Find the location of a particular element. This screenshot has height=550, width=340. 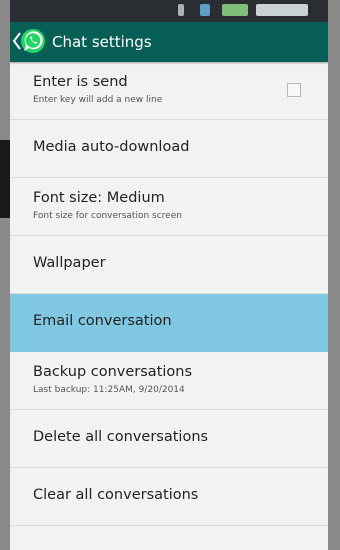

setting-subtitle: Enter key will add a new line is located at coordinates (98, 100).